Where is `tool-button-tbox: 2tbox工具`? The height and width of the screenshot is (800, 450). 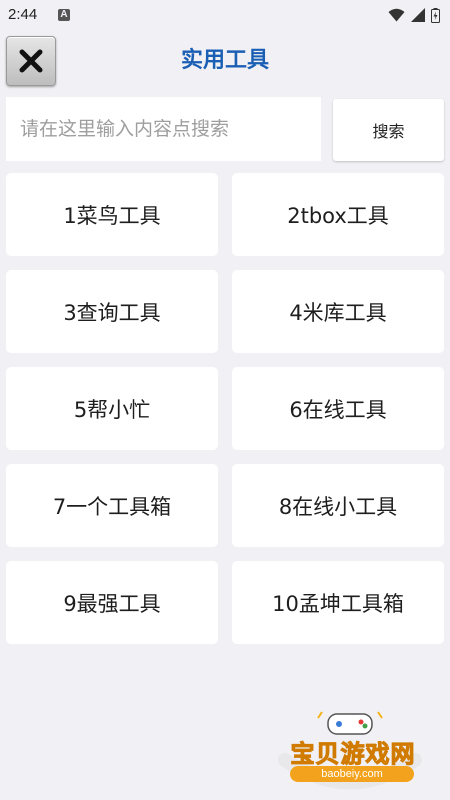 tool-button-tbox: 2tbox工具 is located at coordinates (338, 214).